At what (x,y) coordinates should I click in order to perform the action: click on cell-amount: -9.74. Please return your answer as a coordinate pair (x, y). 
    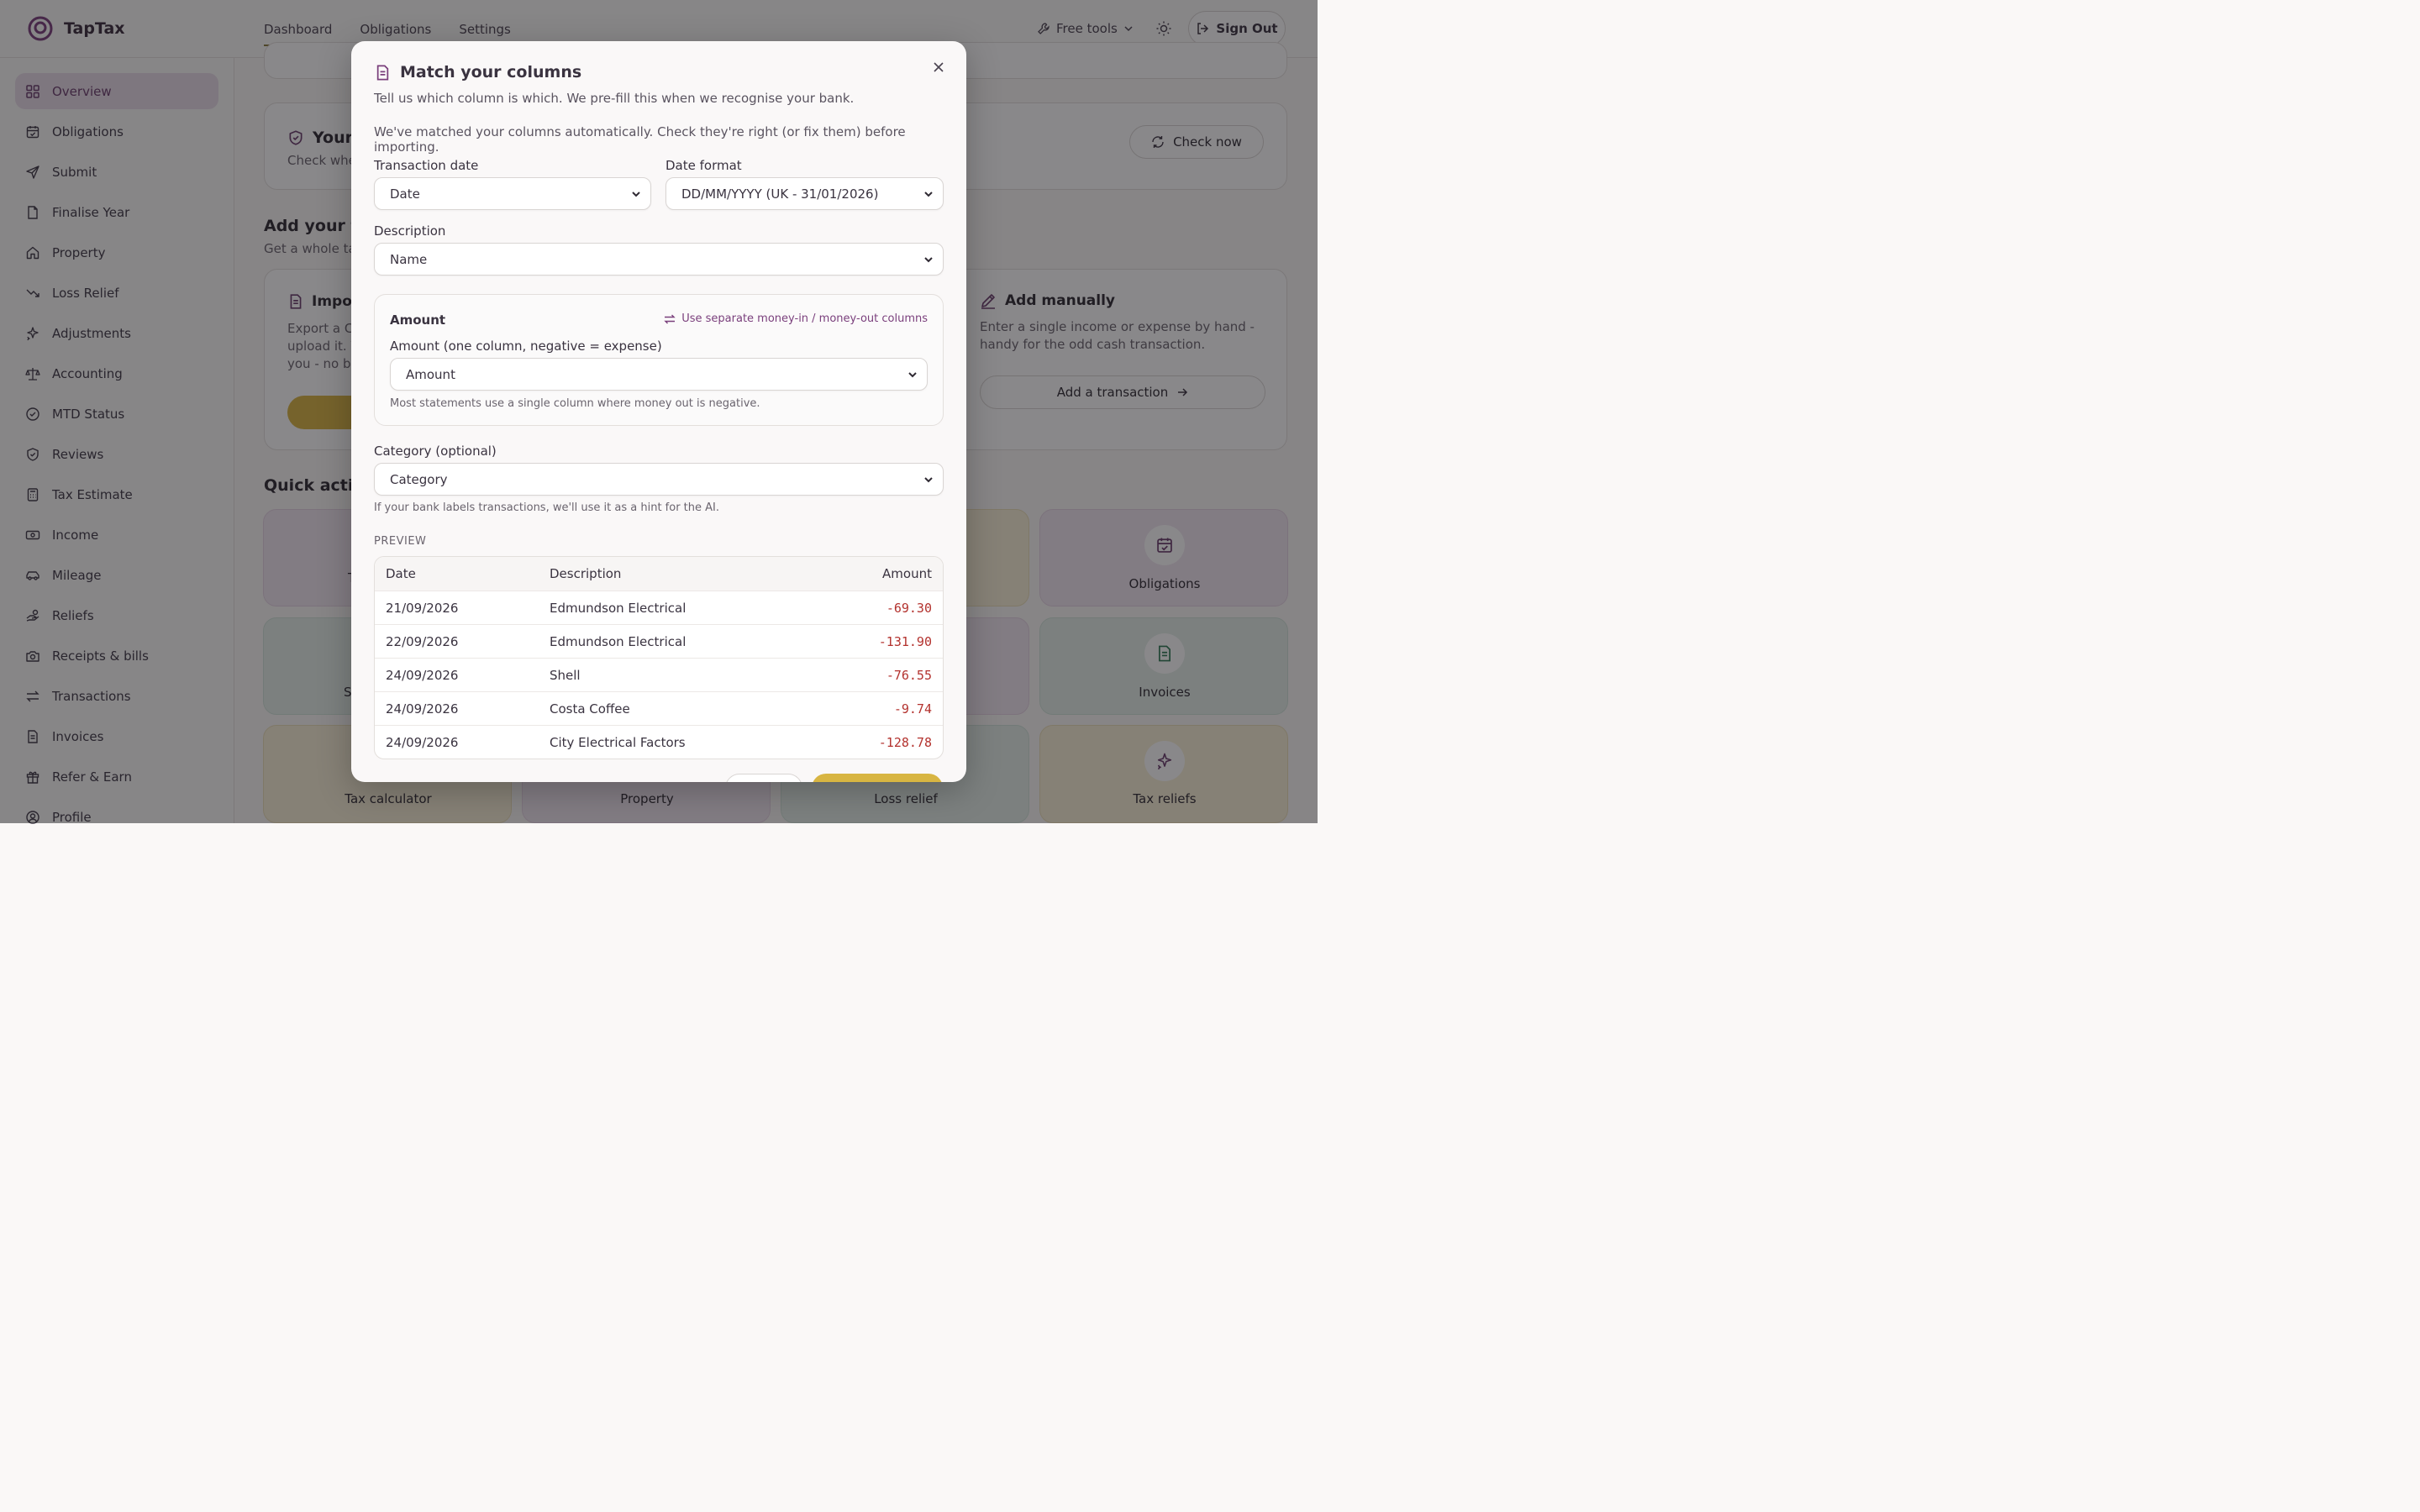
    Looking at the image, I should click on (912, 709).